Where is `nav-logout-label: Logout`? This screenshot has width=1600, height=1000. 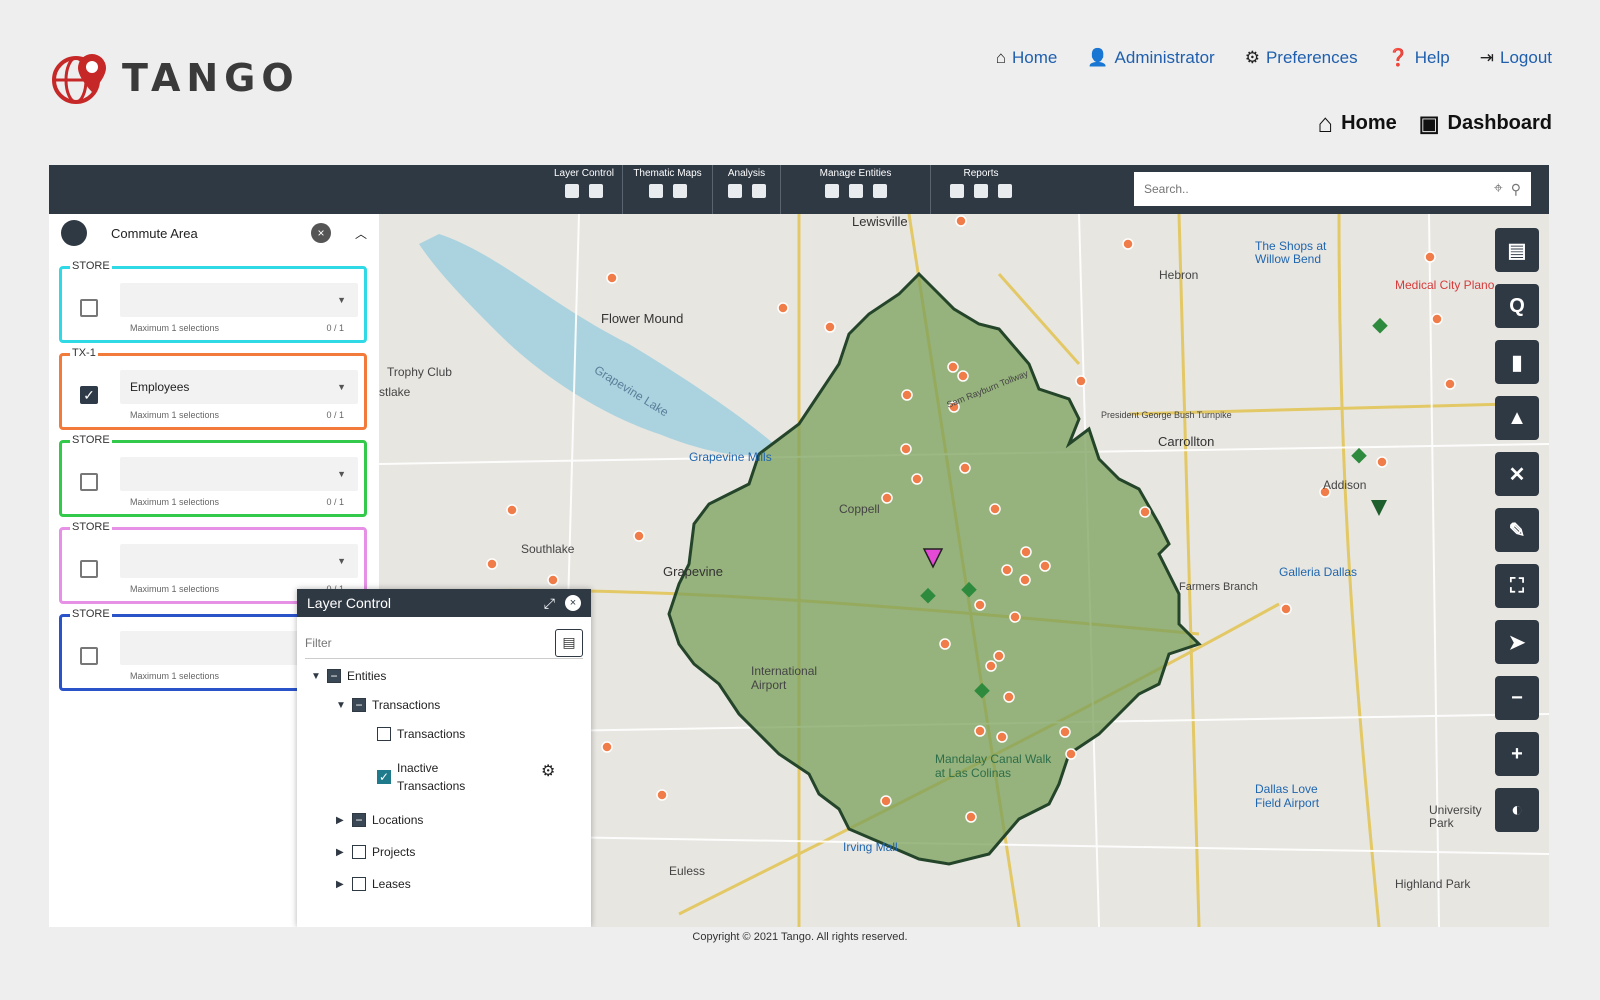 nav-logout-label: Logout is located at coordinates (1526, 57).